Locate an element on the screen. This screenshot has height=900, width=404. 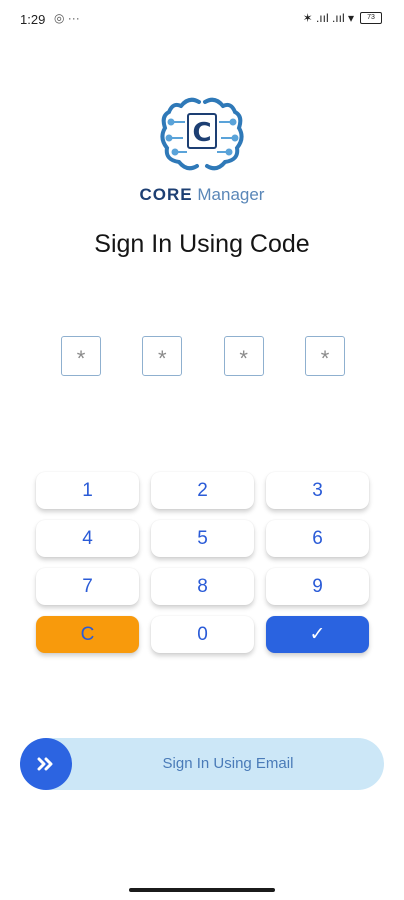
key-1: 1 is located at coordinates (87, 490).